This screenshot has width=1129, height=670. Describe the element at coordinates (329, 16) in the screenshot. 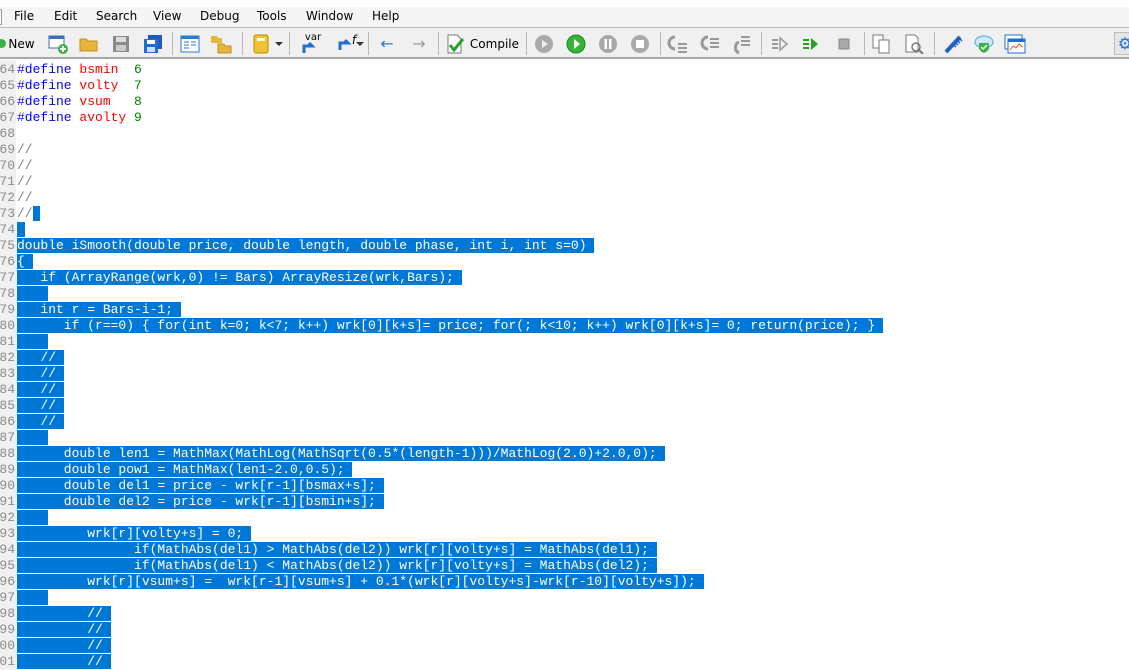

I see `menu-window: Window` at that location.